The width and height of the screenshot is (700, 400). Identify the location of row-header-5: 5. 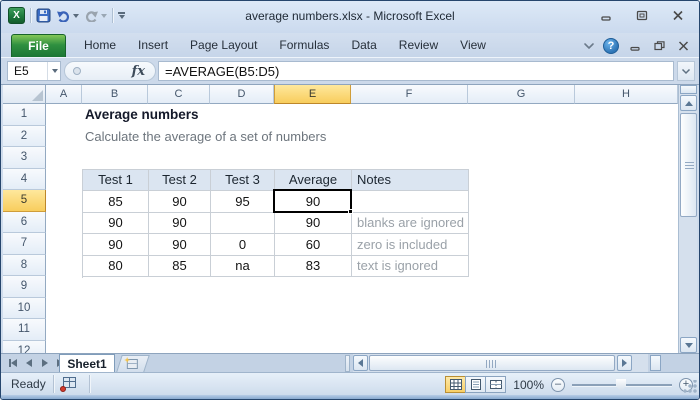
(24, 201).